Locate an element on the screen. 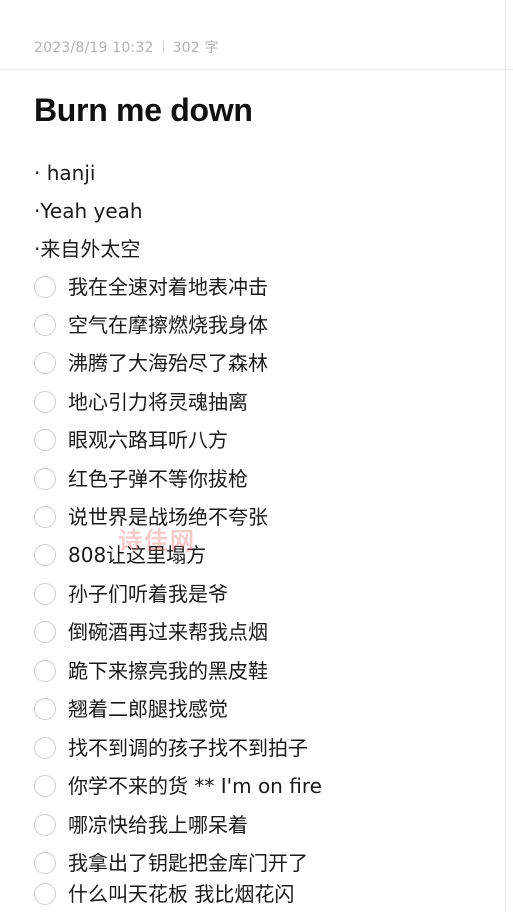  note-line: ·Yeah yeah is located at coordinates (88, 211).